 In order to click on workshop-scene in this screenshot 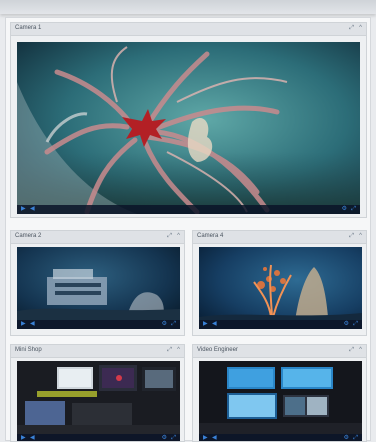, I will do `click(98, 401)`.